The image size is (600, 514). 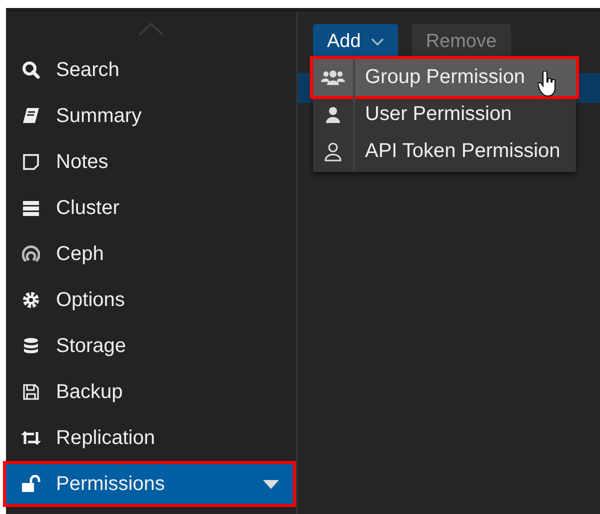 What do you see at coordinates (31, 208) in the screenshot?
I see `server-icon` at bounding box center [31, 208].